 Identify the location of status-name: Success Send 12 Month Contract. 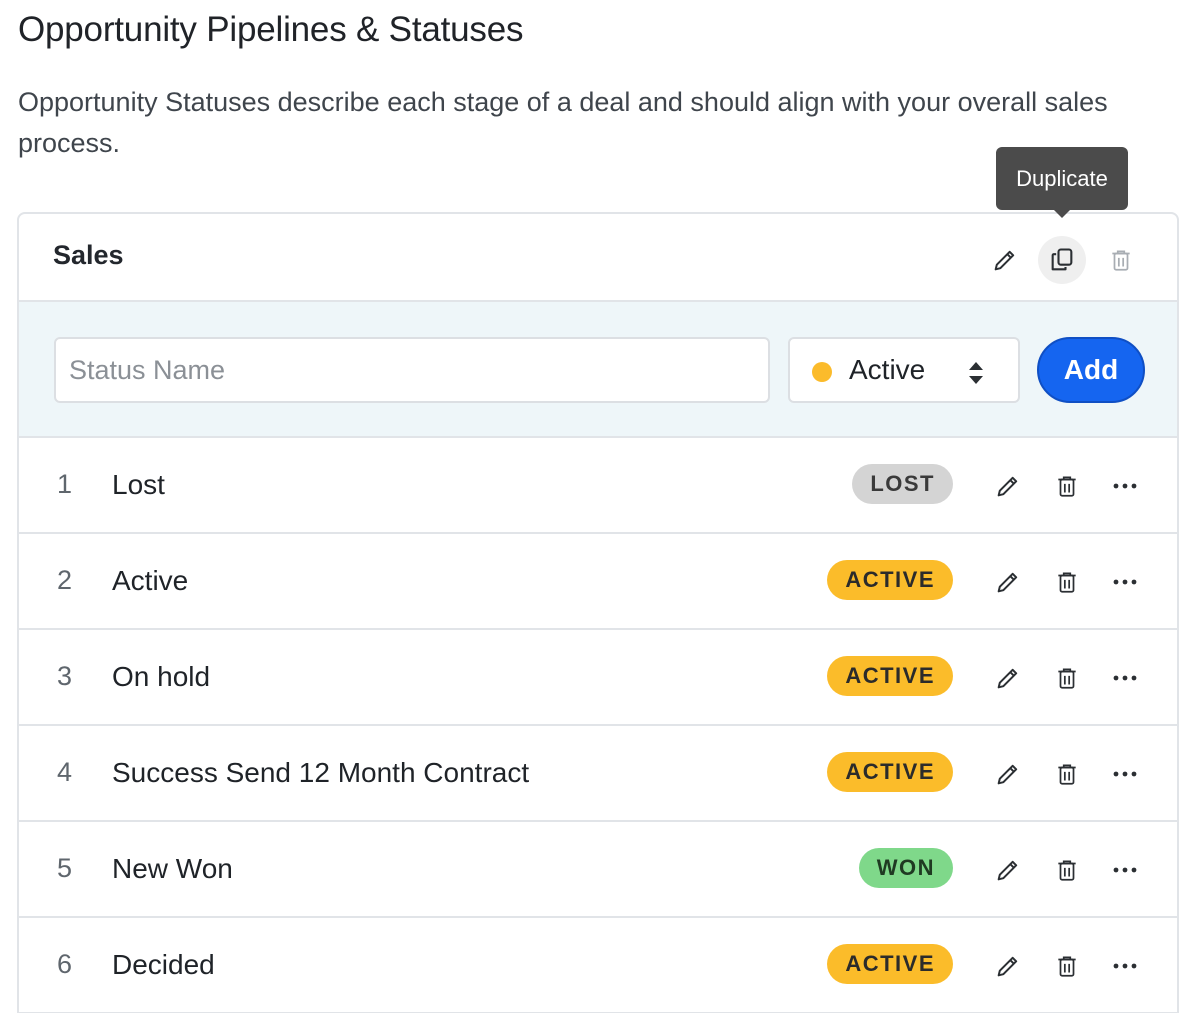
(321, 772).